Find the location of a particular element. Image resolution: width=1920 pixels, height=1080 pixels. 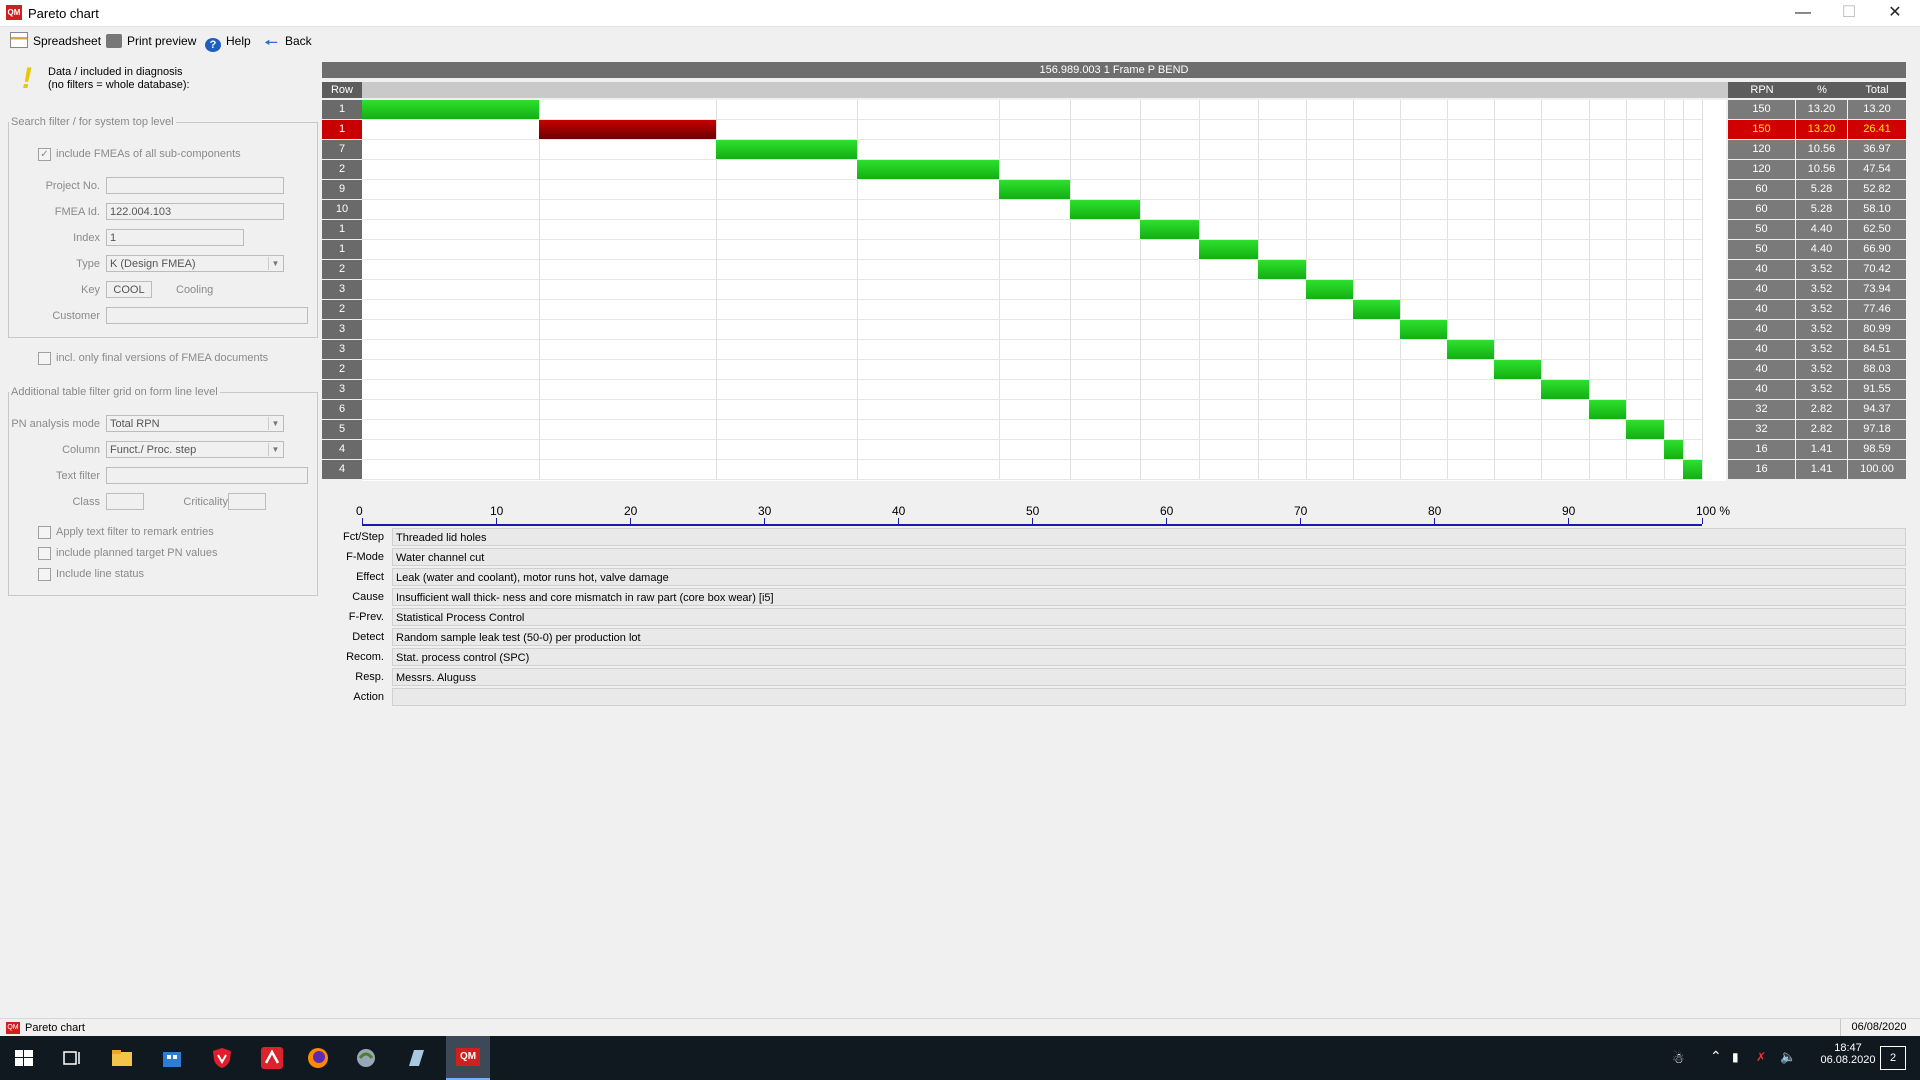

total-cell: 80.99 is located at coordinates (1877, 329).